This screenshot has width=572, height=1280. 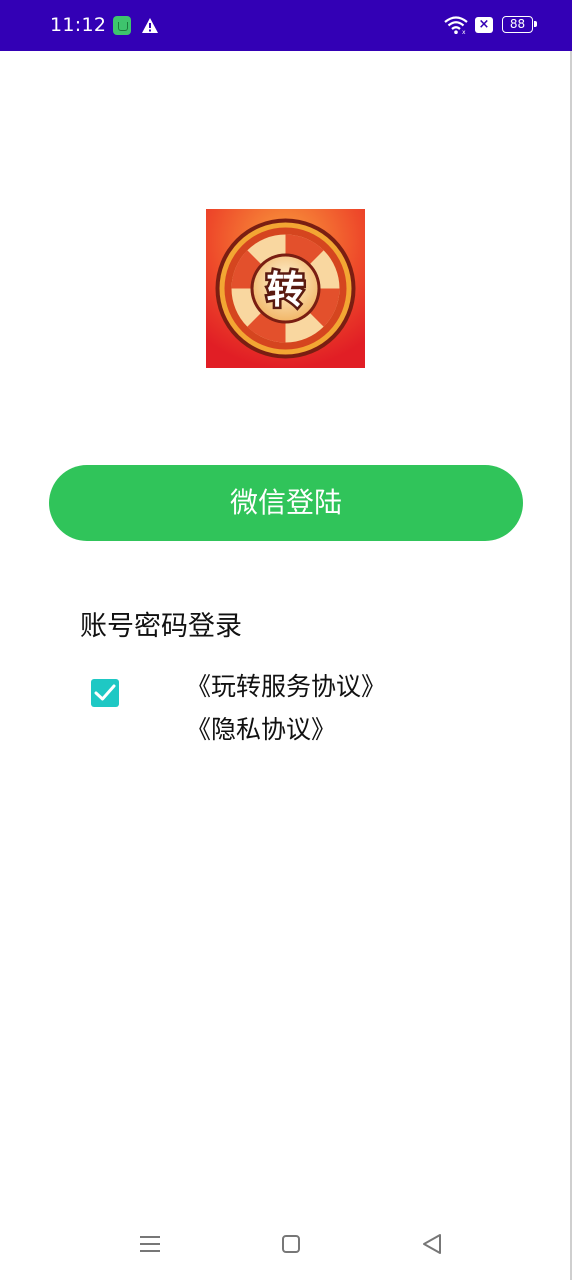 I want to click on no-sim-icon: ×, so click(x=484, y=25).